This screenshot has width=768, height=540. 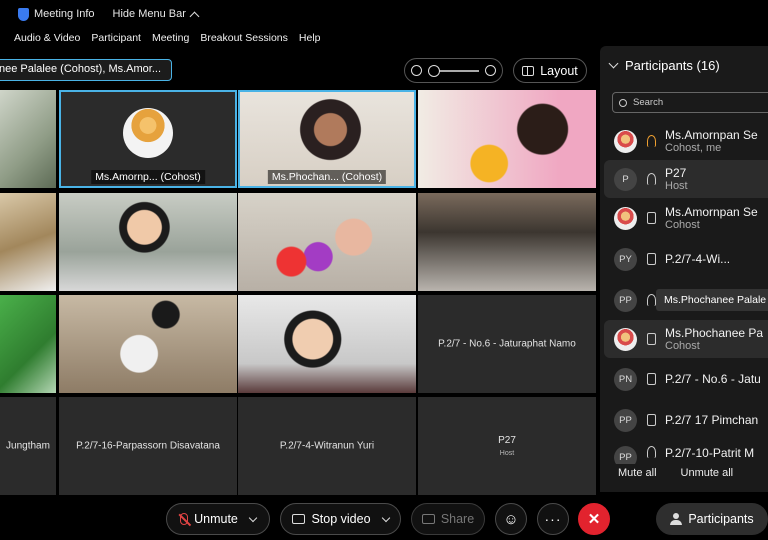 I want to click on search-icon, so click(x=623, y=102).